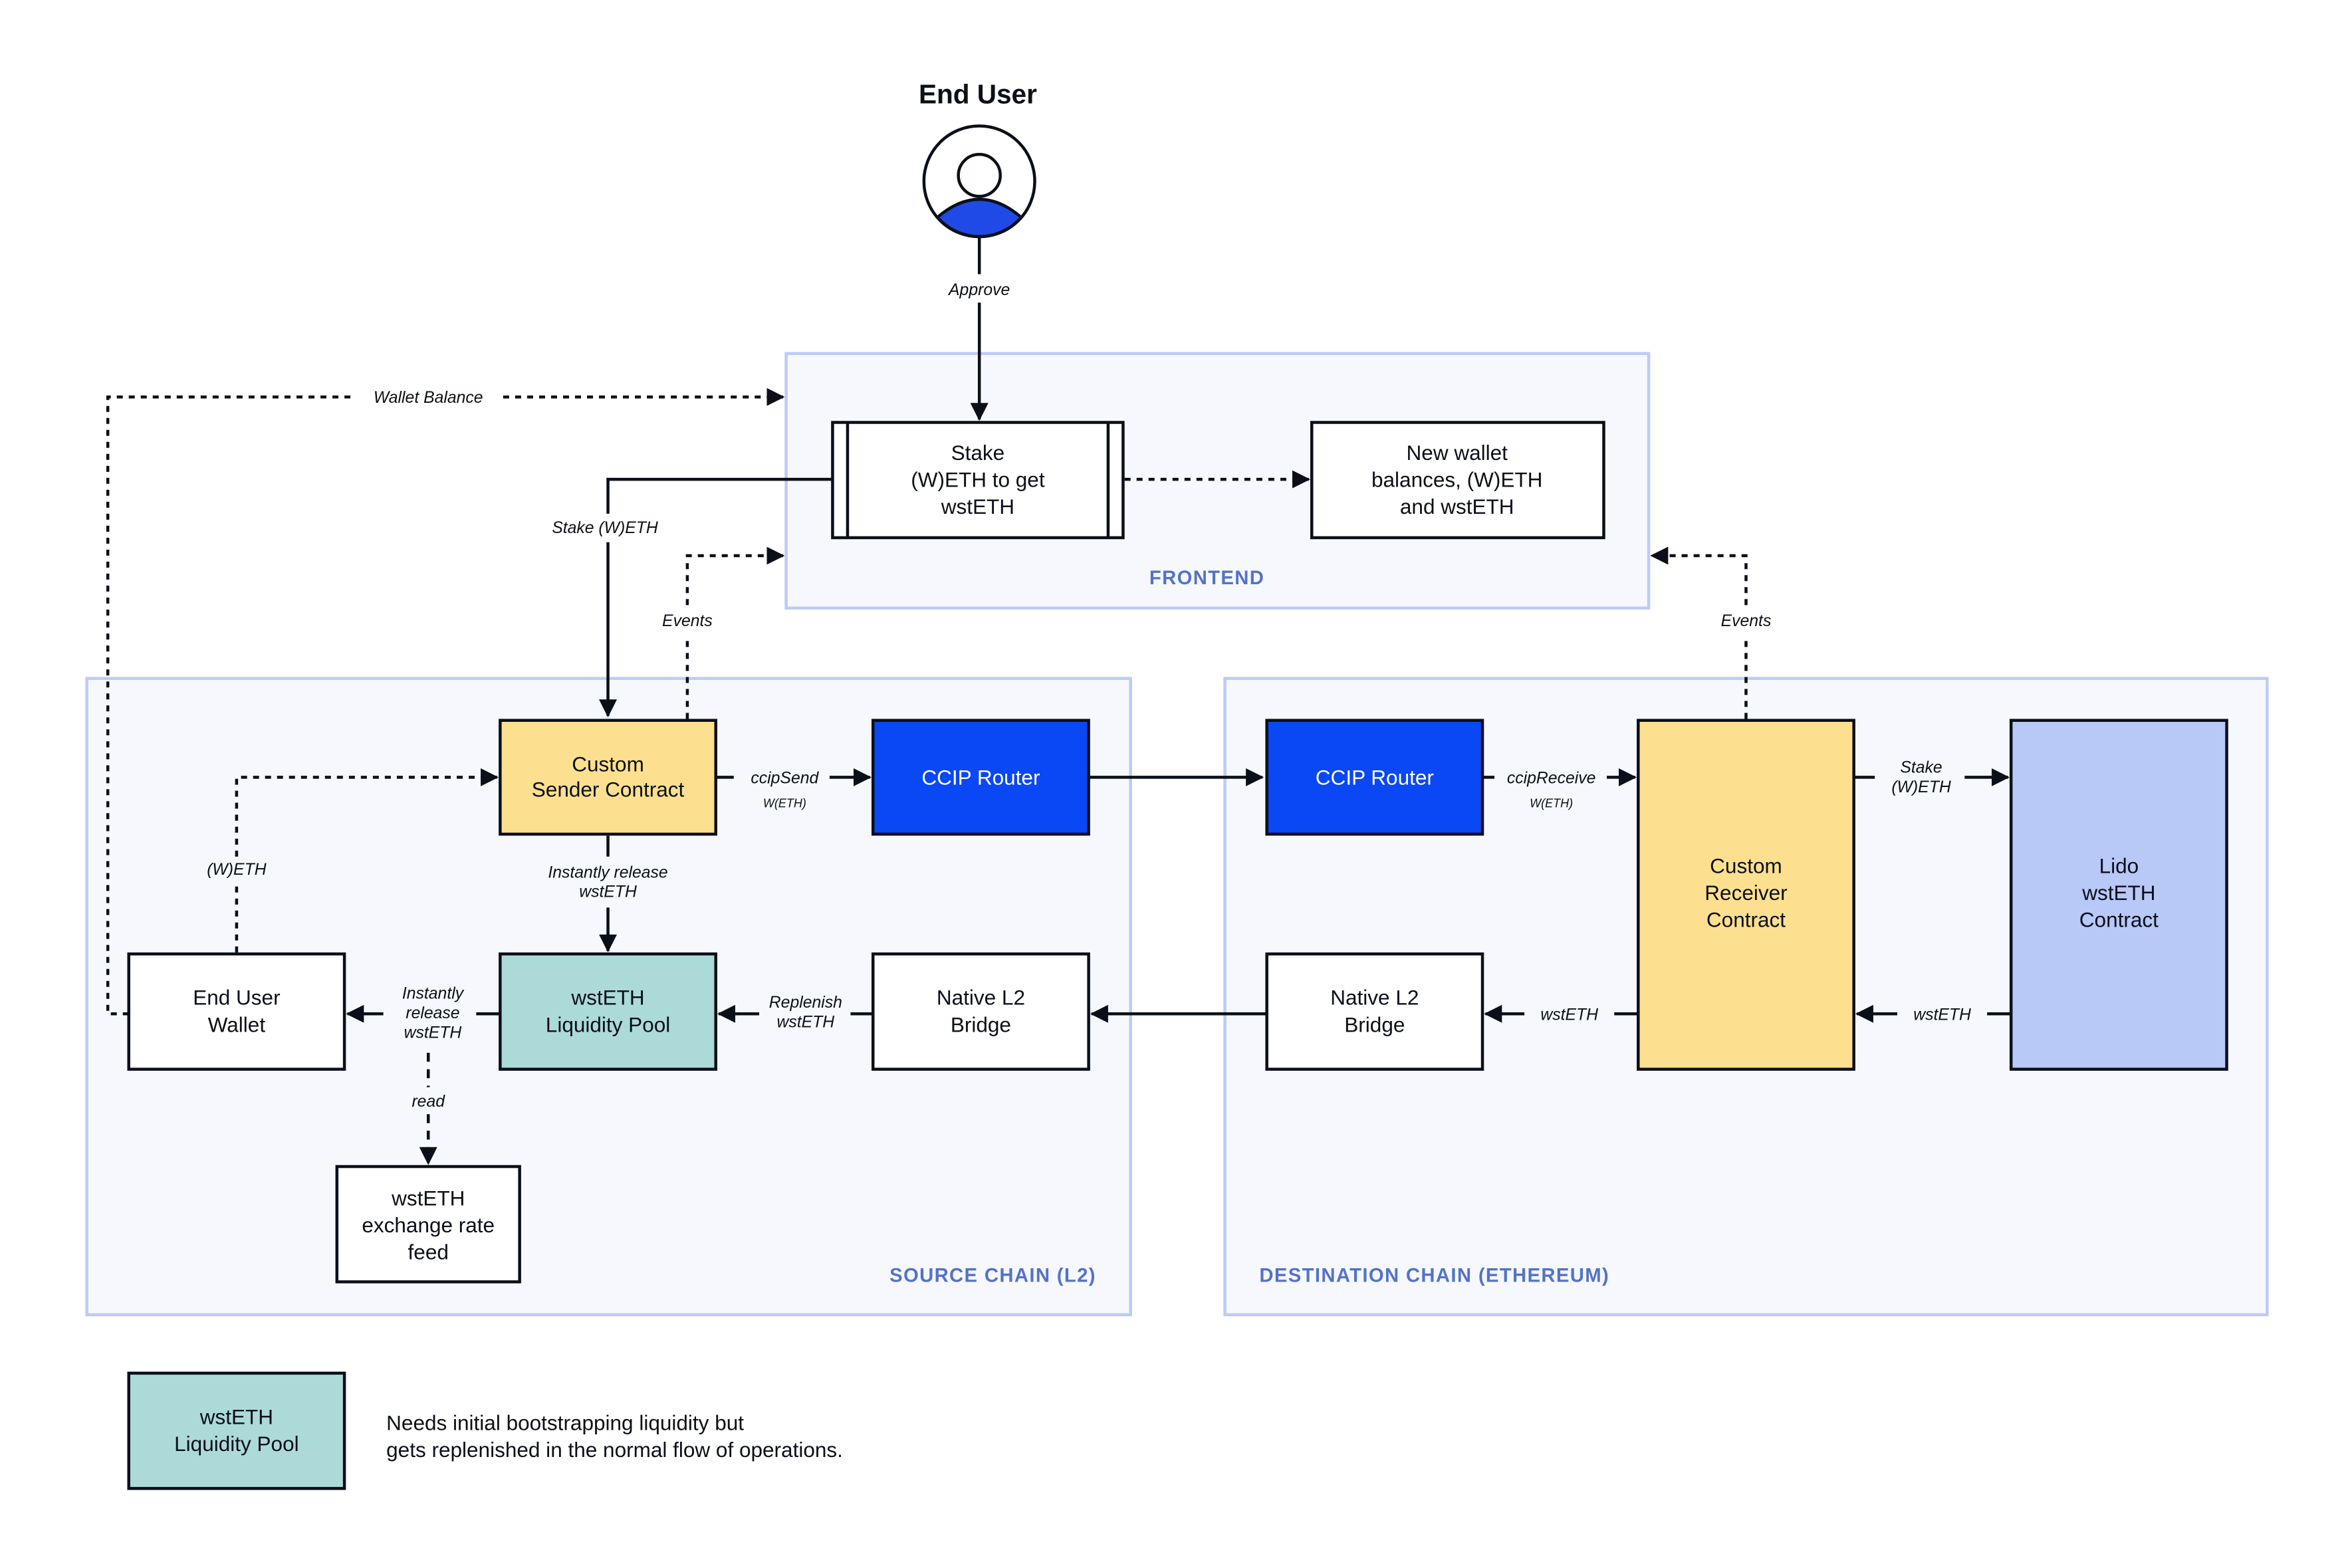  Describe the element at coordinates (1206, 578) in the screenshot. I see `frontend-label: FRONTEND` at that location.